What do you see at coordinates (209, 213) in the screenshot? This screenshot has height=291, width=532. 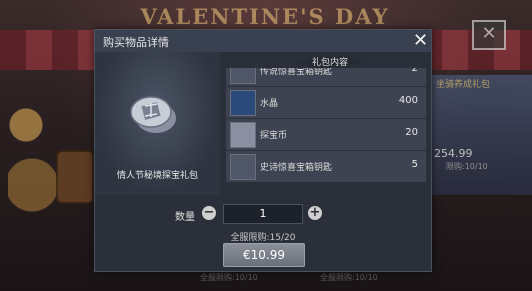 I see `decrease-quantity-button: −` at bounding box center [209, 213].